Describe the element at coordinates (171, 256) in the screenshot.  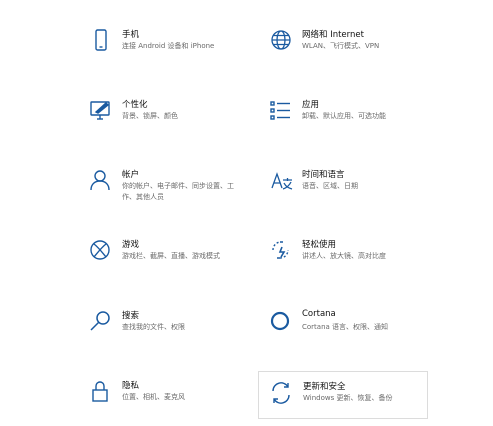
I see `tile-description: 游戏栏、截屏、直播、游戏模式` at that location.